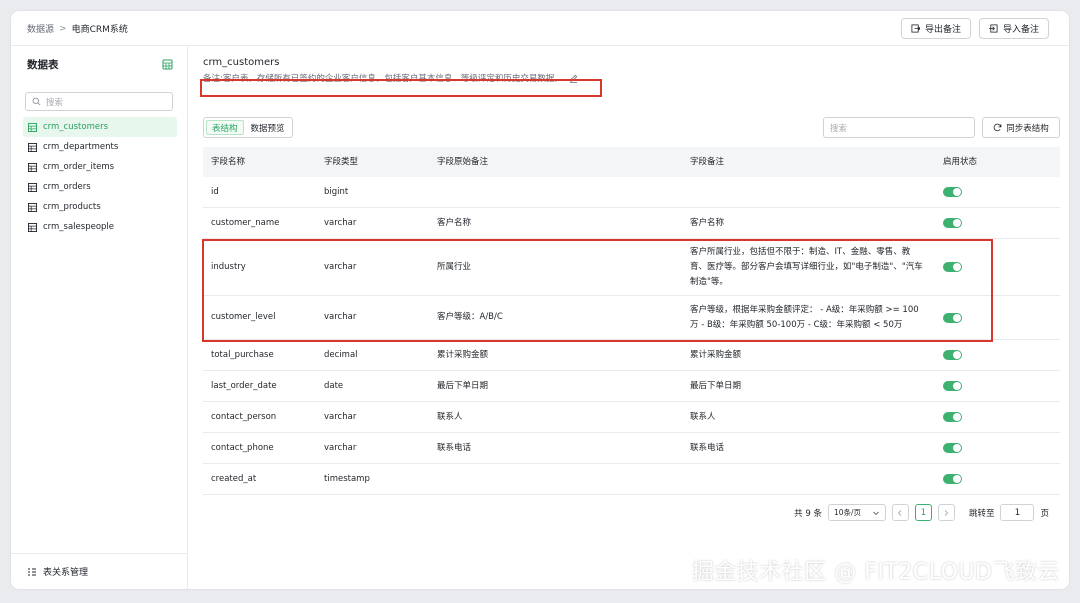  What do you see at coordinates (225, 127) in the screenshot?
I see `tab-structure: 表结构` at bounding box center [225, 127].